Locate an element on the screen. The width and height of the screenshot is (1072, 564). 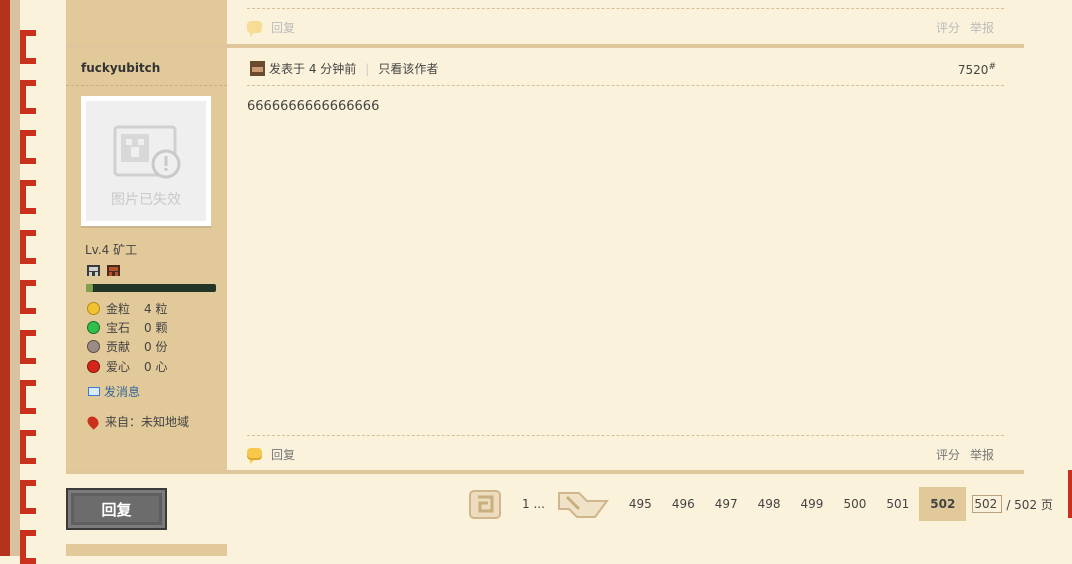
page-link: 498 is located at coordinates (769, 504).